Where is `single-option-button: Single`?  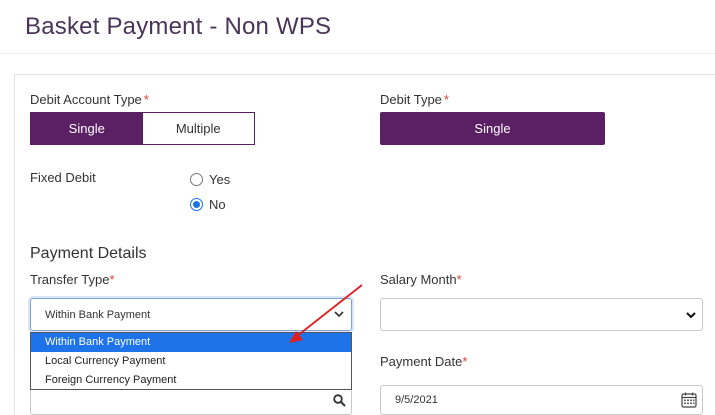 single-option-button: Single is located at coordinates (87, 128).